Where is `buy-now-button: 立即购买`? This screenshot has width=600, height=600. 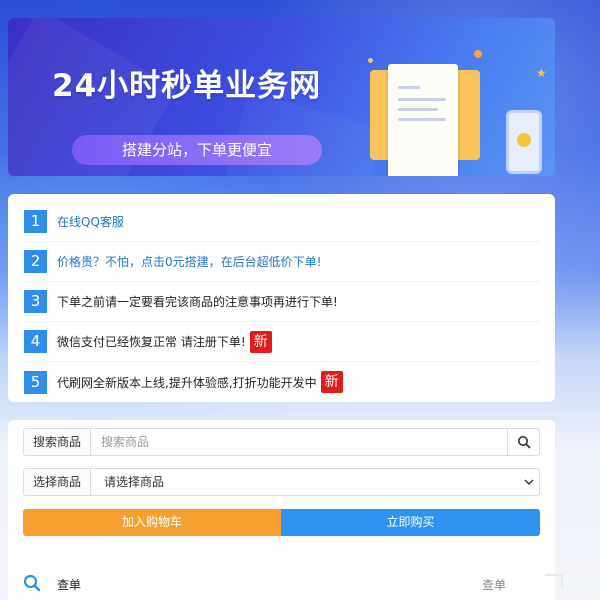 buy-now-button: 立即购买 is located at coordinates (410, 522).